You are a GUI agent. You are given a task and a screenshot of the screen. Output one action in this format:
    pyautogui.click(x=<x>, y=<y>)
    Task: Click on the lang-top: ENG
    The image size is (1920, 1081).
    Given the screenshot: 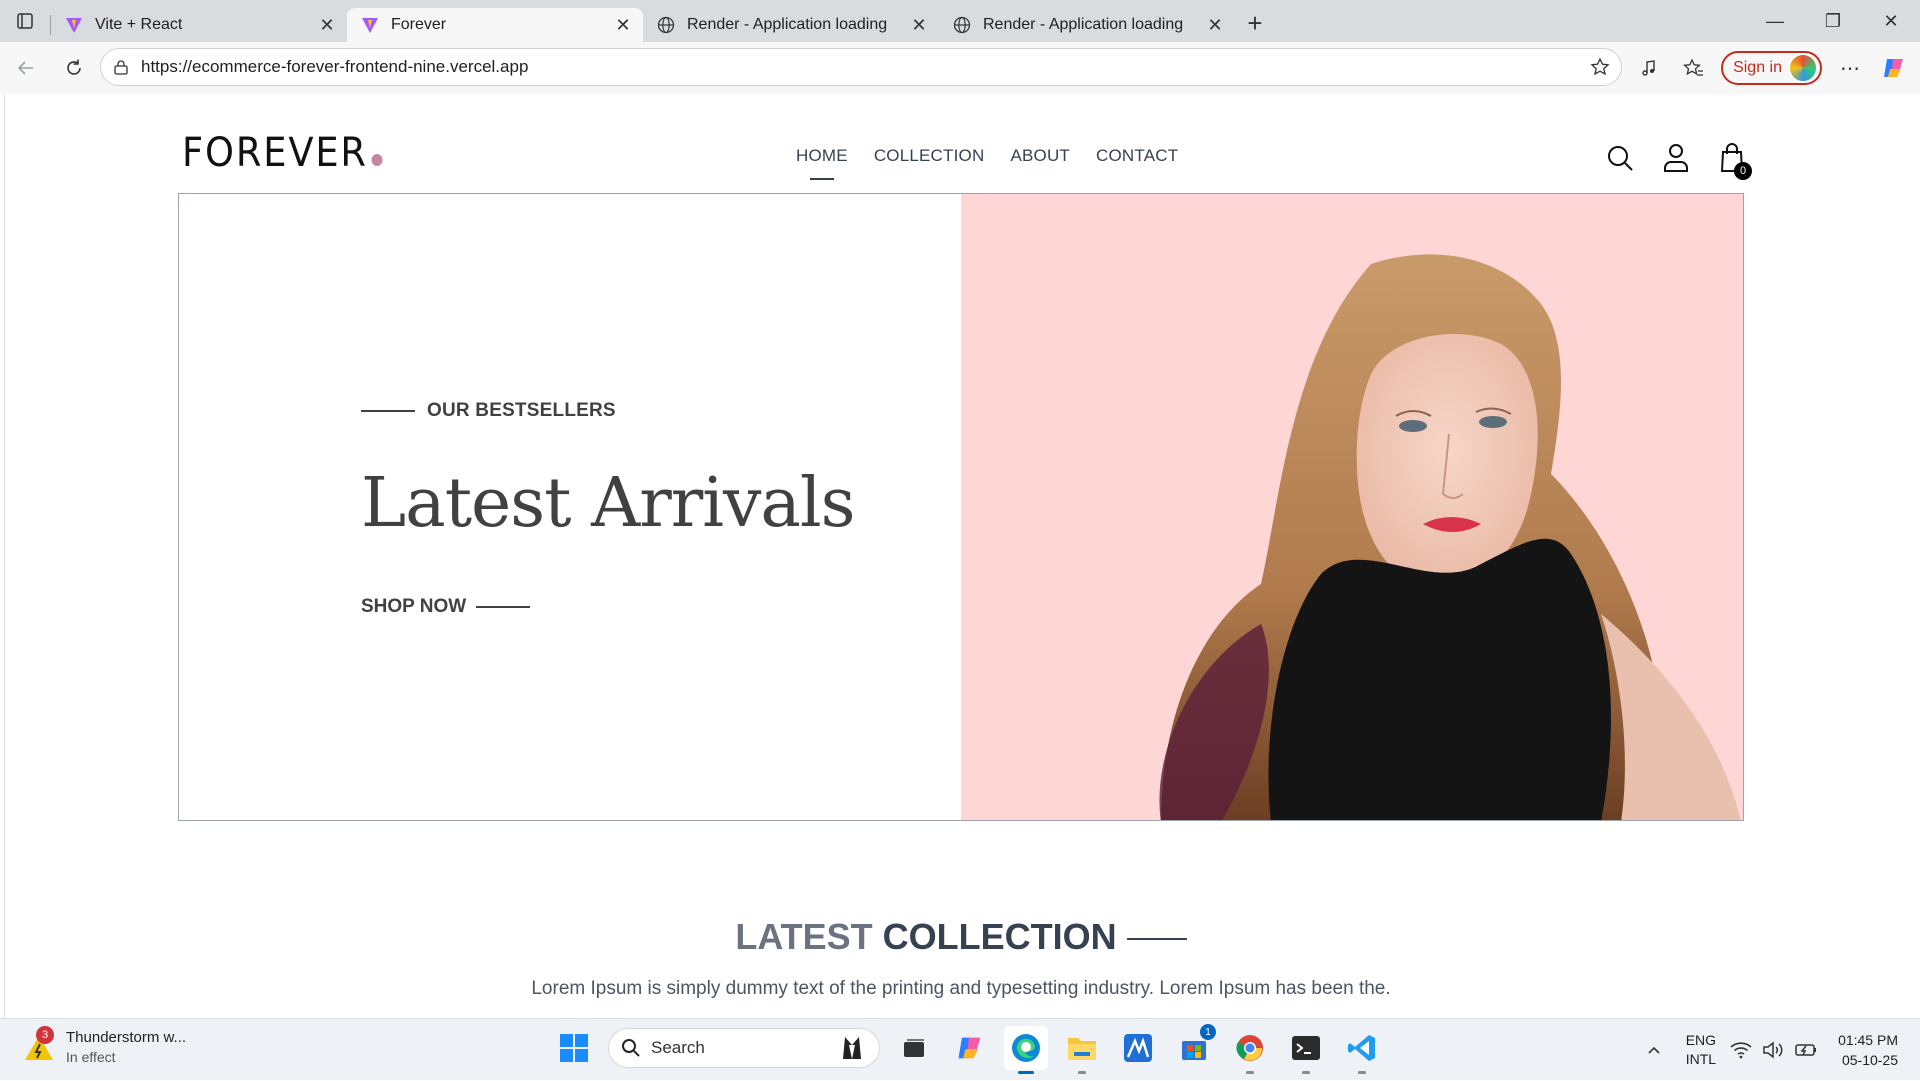 What is the action you would take?
    pyautogui.click(x=1701, y=1040)
    